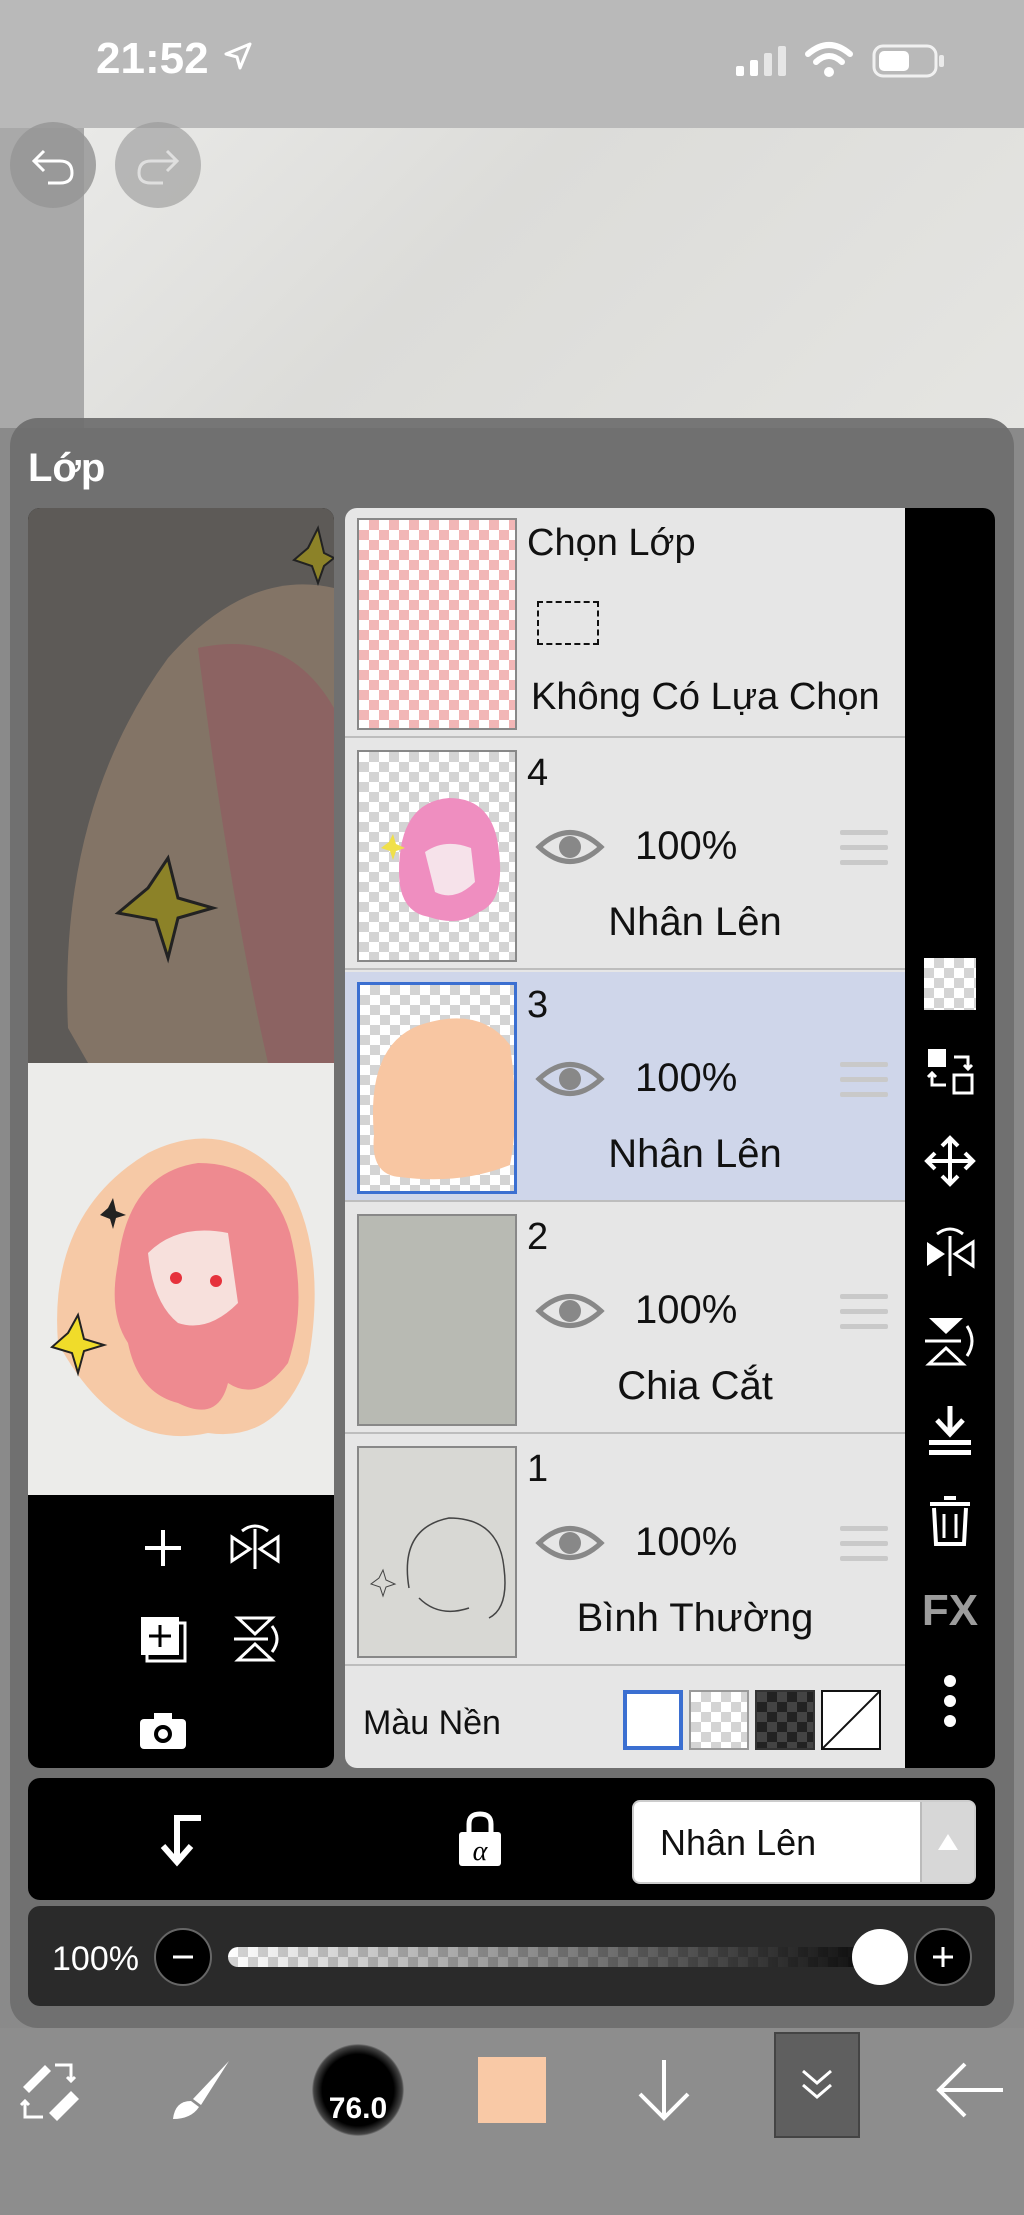 Image resolution: width=1024 pixels, height=2215 pixels. I want to click on canvas-thumbnail, so click(181, 1279).